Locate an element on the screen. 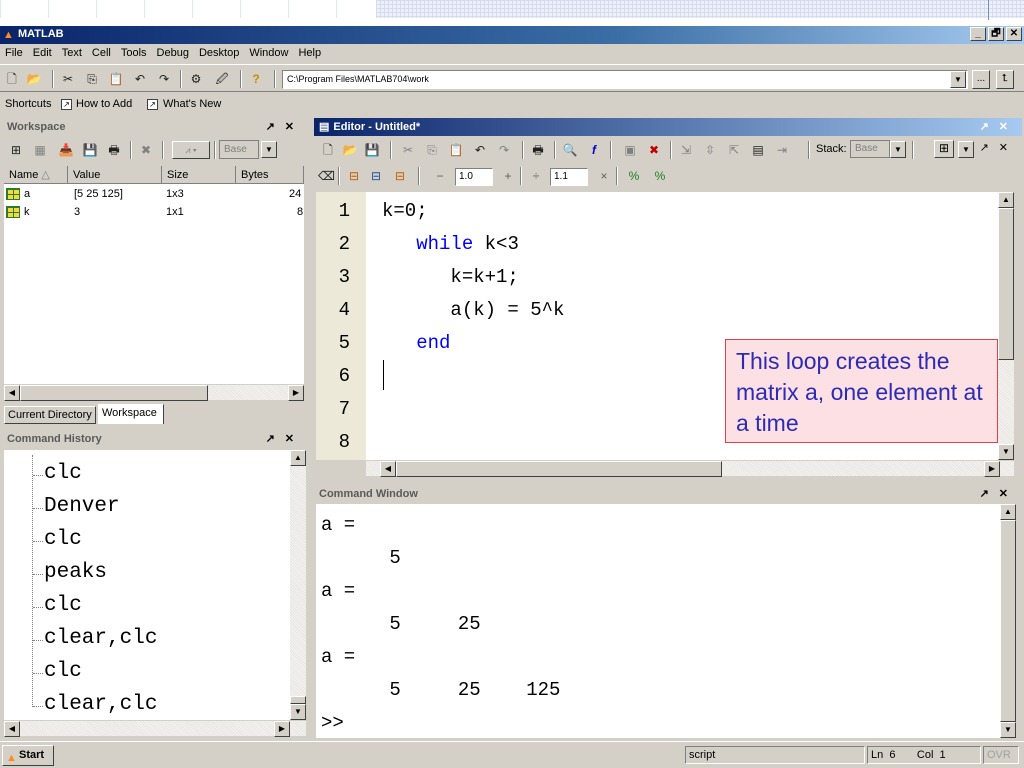  close-button: ✕ is located at coordinates (1014, 34).